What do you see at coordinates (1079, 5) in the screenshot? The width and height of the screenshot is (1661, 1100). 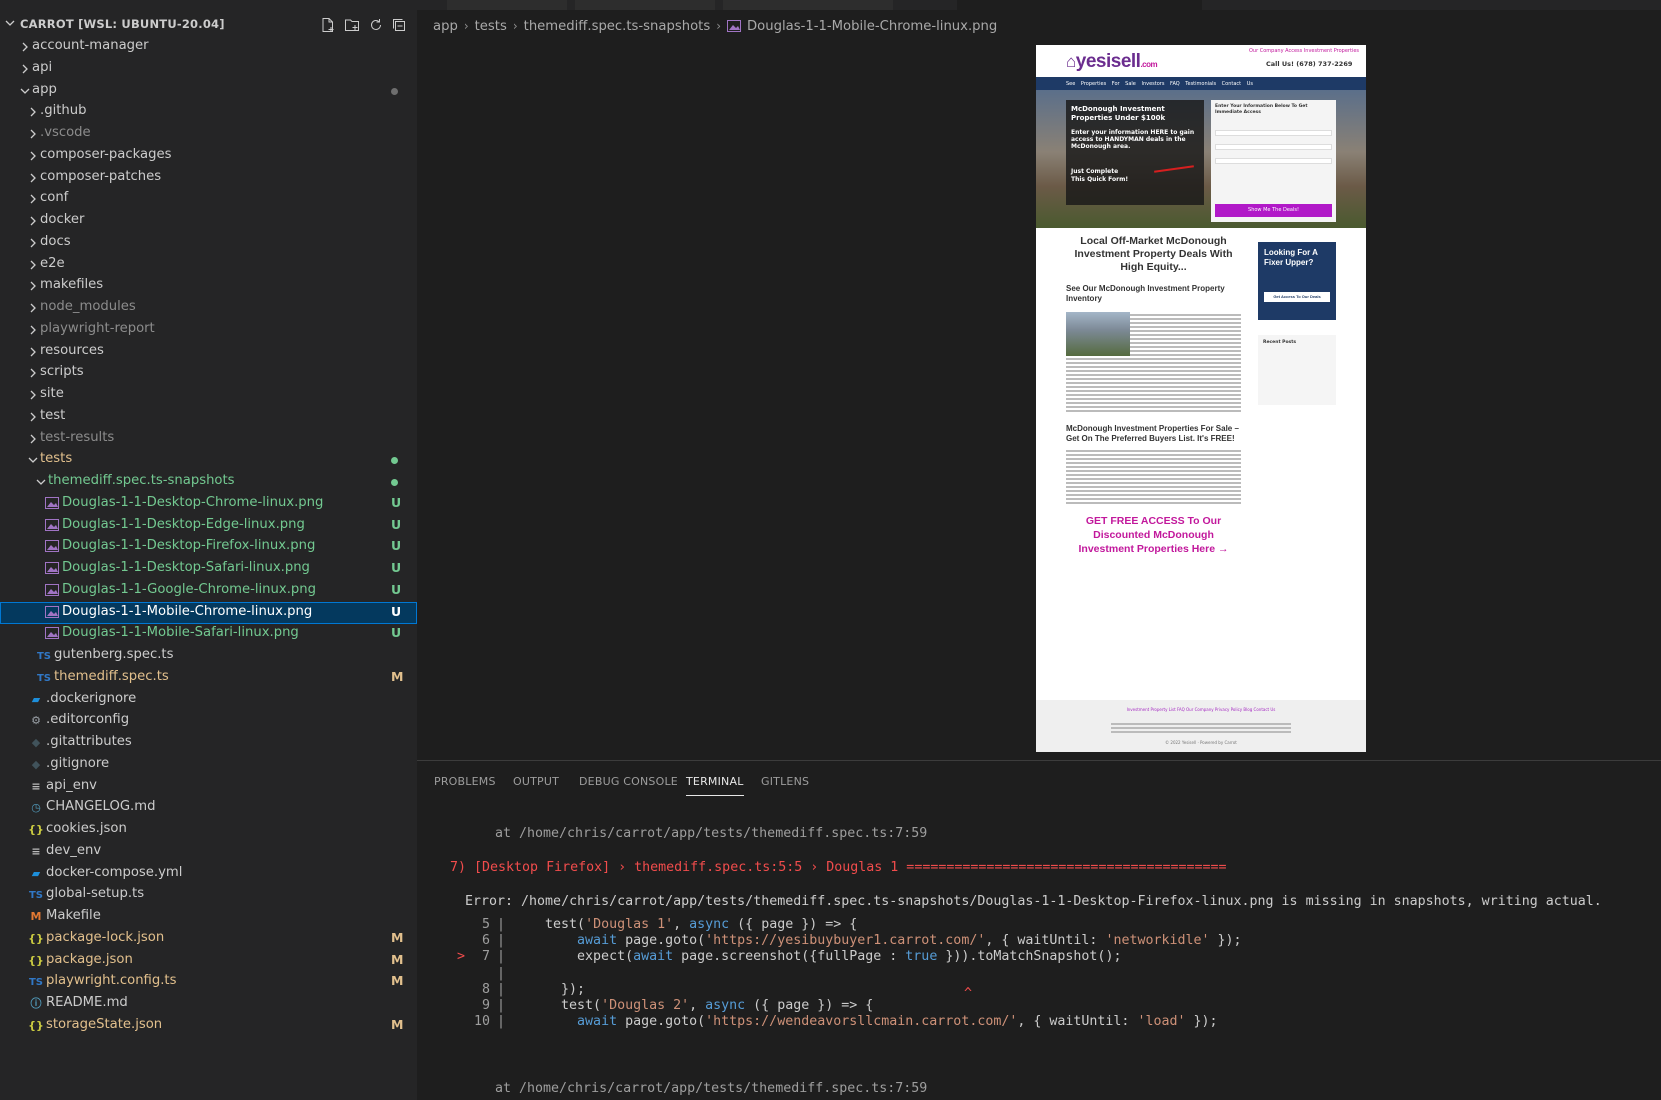 I see `editor-tab-active` at bounding box center [1079, 5].